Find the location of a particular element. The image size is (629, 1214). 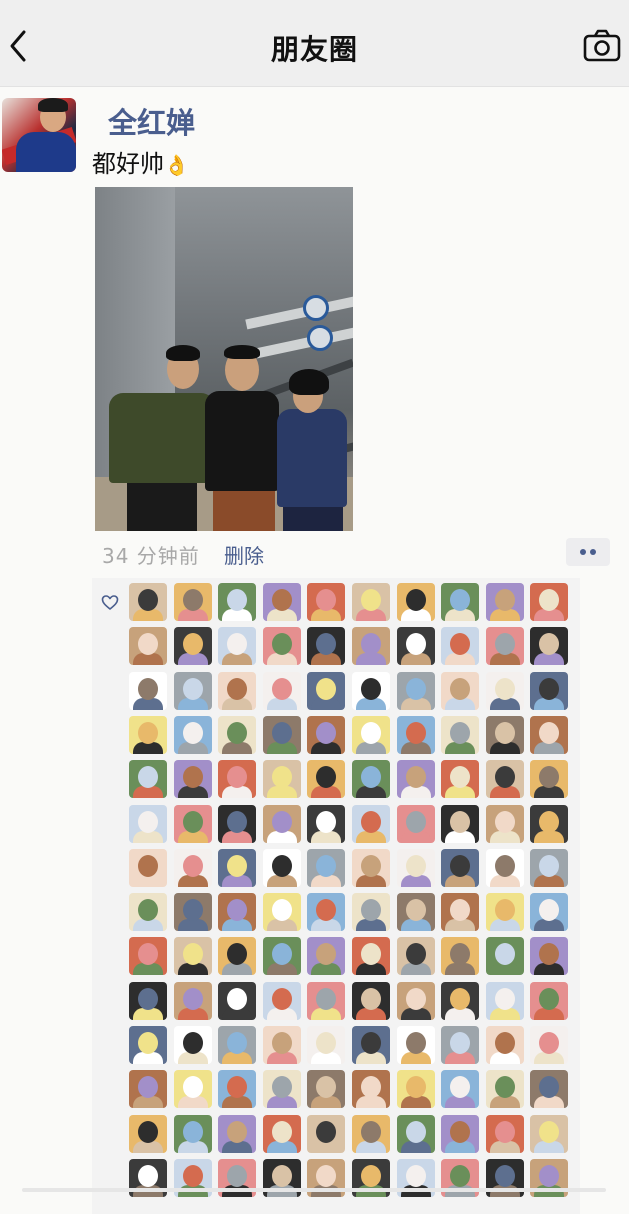

camera-icon is located at coordinates (602, 46).